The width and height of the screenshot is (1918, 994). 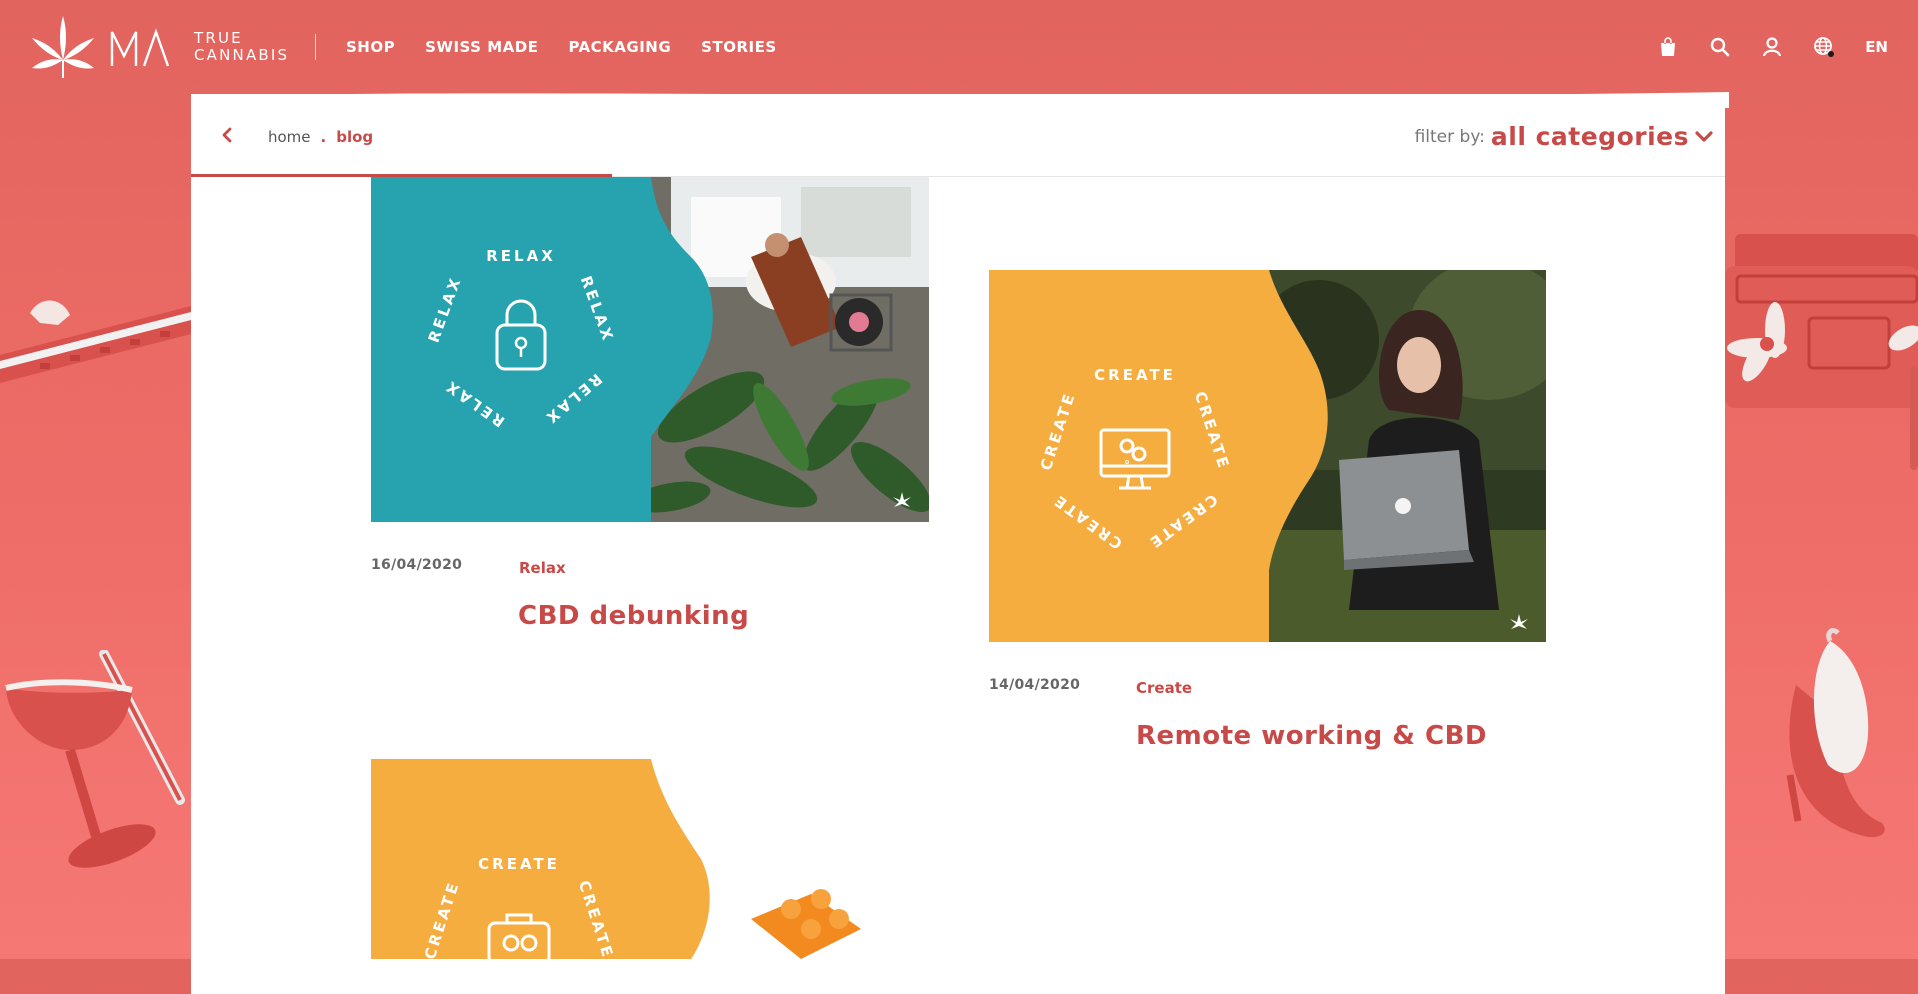 I want to click on breadcrumb-home: home, so click(x=289, y=137).